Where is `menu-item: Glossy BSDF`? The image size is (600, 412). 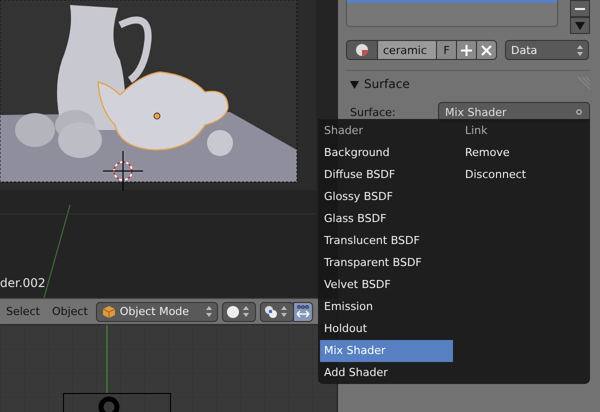 menu-item: Glossy BSDF is located at coordinates (388, 197).